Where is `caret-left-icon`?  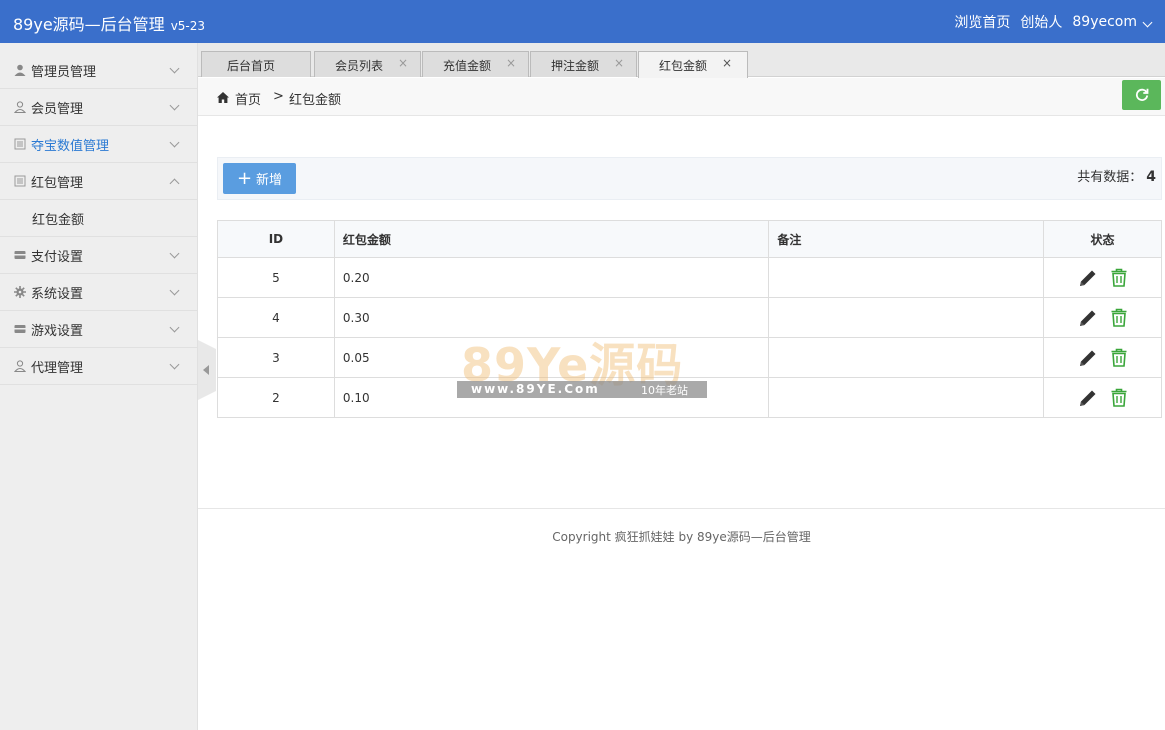
caret-left-icon is located at coordinates (206, 370).